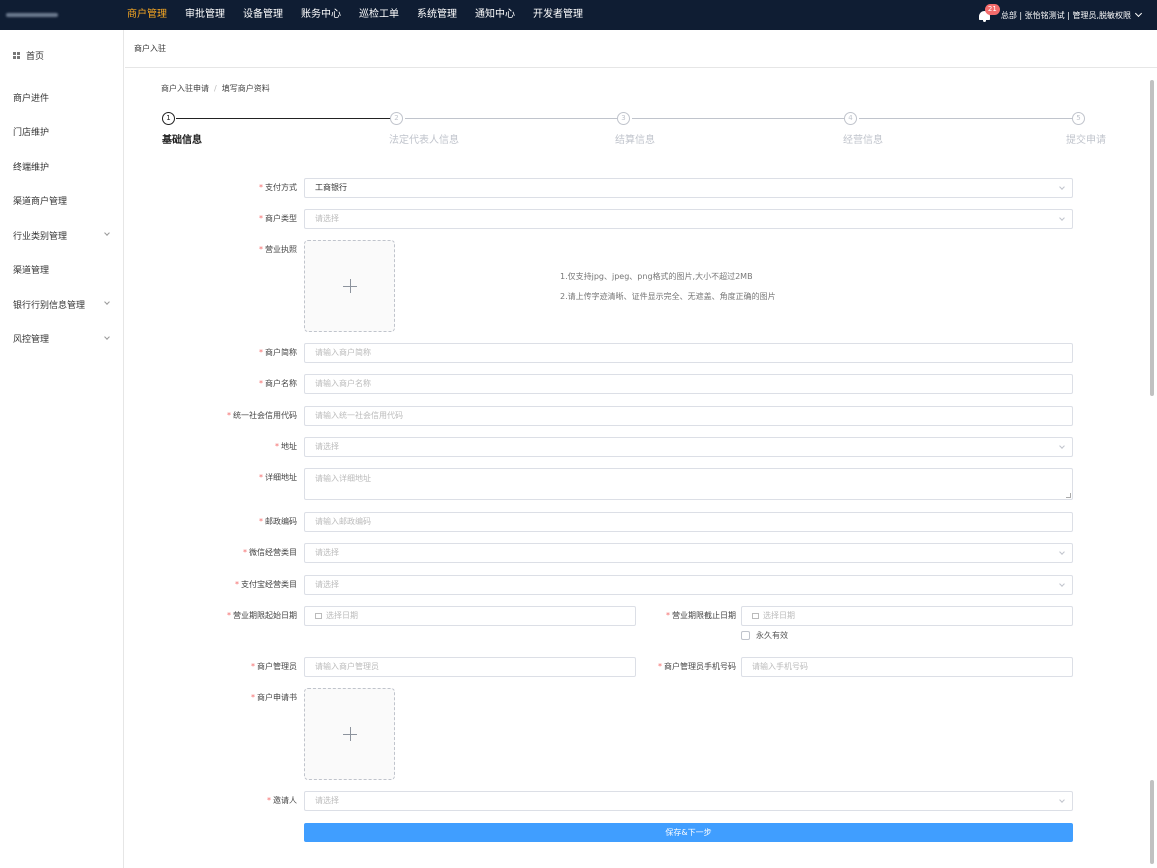 This screenshot has height=868, width=1157. What do you see at coordinates (1068, 495) in the screenshot?
I see `resize-handle-icon` at bounding box center [1068, 495].